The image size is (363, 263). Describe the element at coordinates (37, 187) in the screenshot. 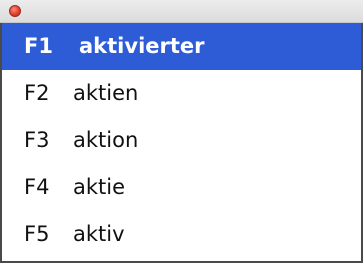

I see `shortcut-key-label: F4` at that location.